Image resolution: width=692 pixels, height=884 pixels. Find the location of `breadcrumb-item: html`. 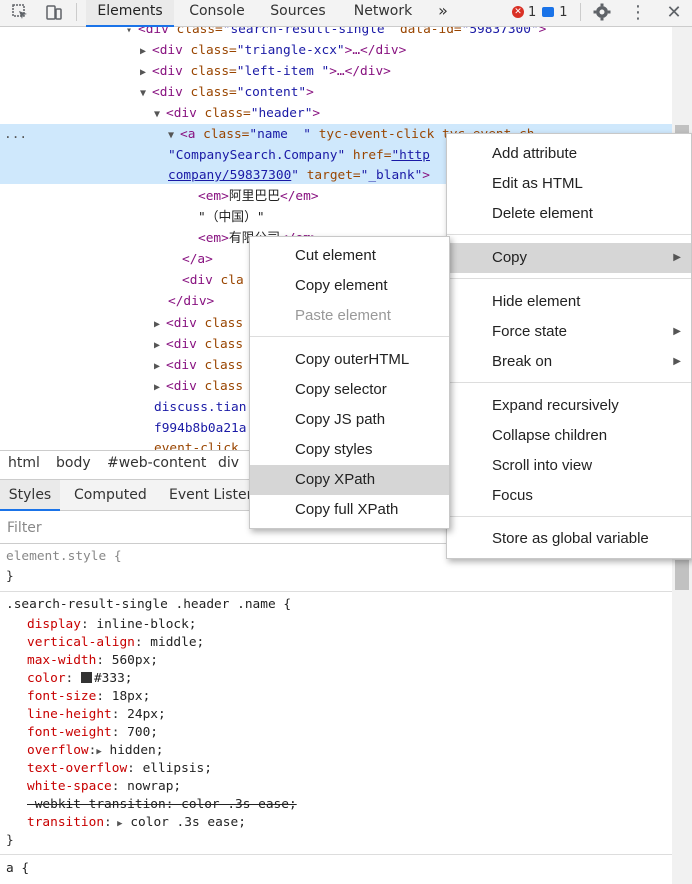

breadcrumb-item: html is located at coordinates (24, 463).